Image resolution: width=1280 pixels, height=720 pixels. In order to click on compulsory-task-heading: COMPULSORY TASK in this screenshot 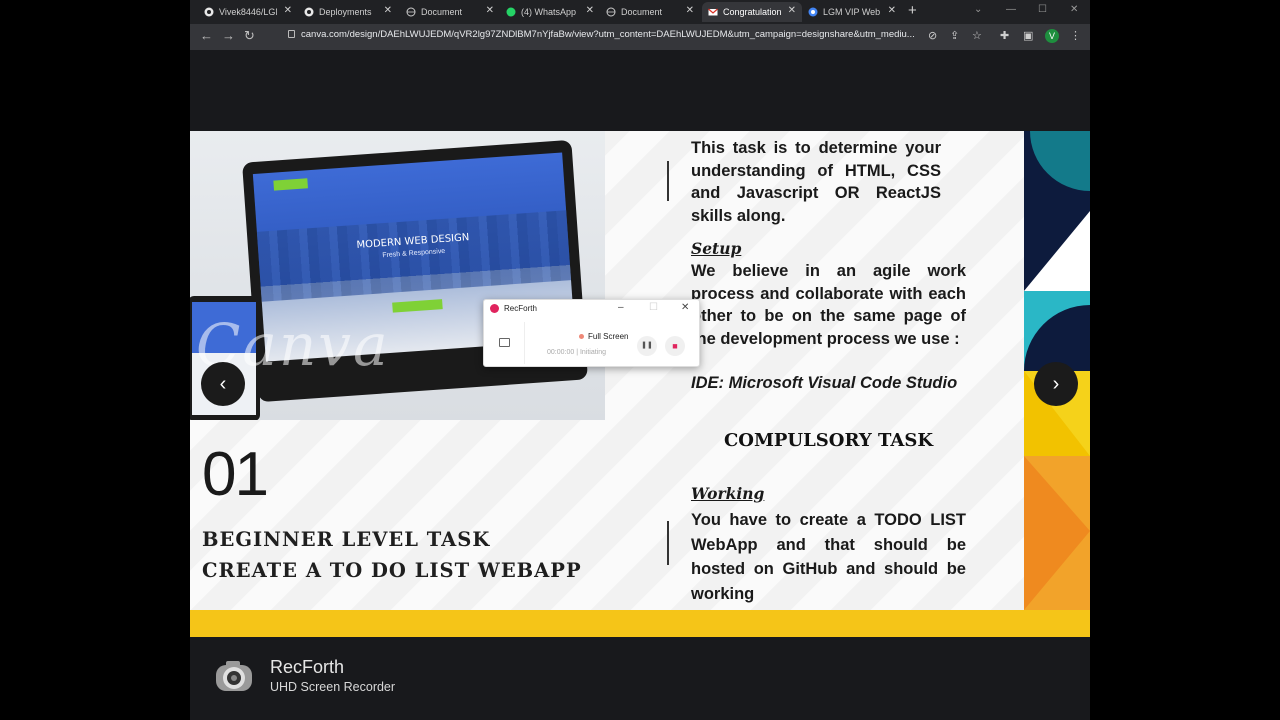, I will do `click(828, 440)`.